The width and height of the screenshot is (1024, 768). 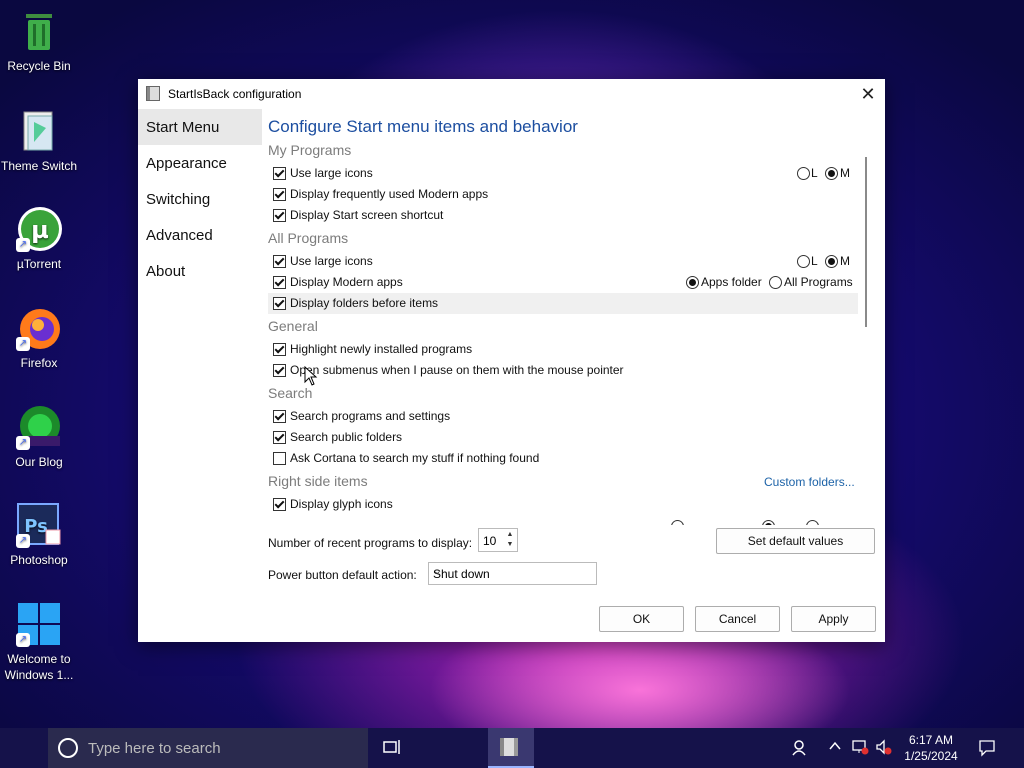 I want to click on desktop-icon-label: Our Blog, so click(x=39, y=462).